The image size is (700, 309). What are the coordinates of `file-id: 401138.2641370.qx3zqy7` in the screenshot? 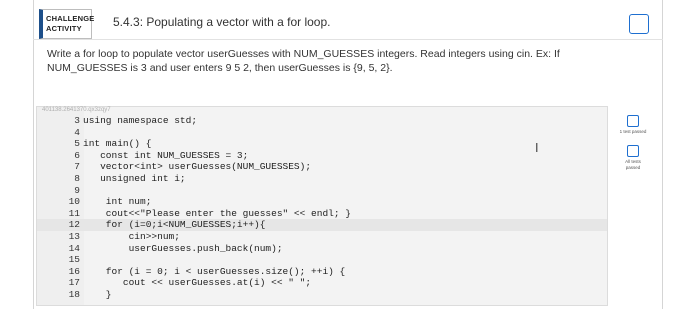 It's located at (76, 110).